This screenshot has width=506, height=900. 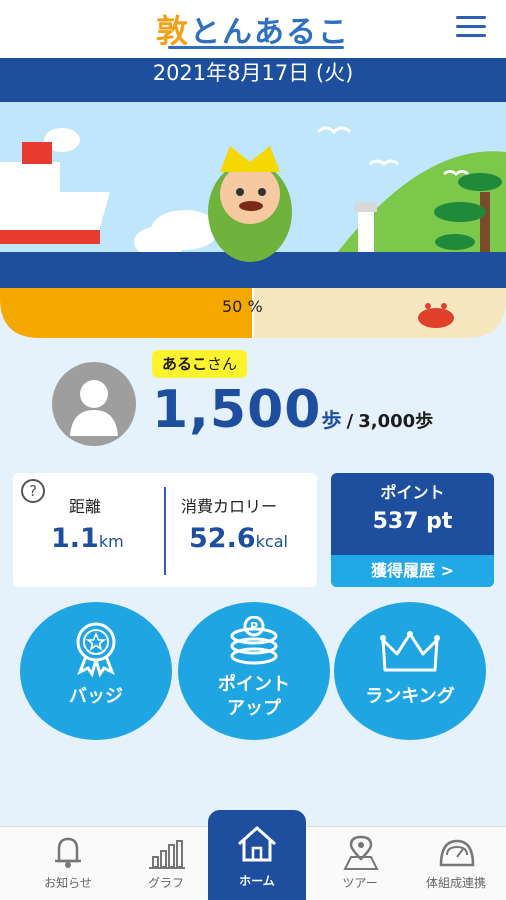 I want to click on points-value: 537 pt, so click(x=412, y=521).